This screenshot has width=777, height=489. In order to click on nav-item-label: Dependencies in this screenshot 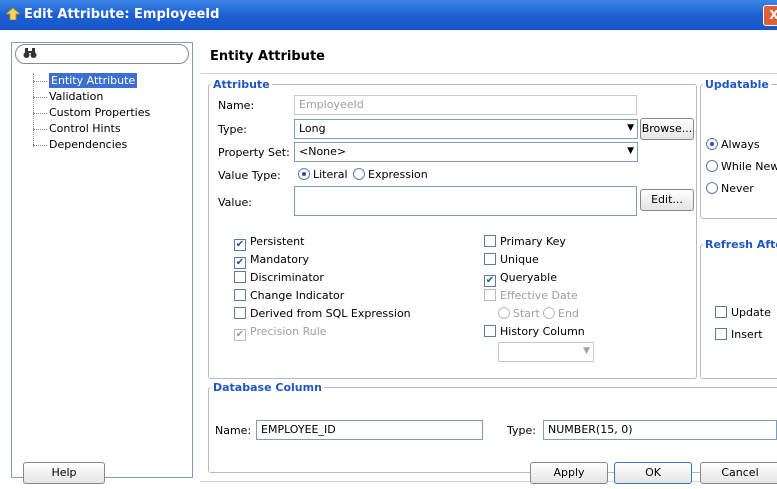, I will do `click(88, 144)`.